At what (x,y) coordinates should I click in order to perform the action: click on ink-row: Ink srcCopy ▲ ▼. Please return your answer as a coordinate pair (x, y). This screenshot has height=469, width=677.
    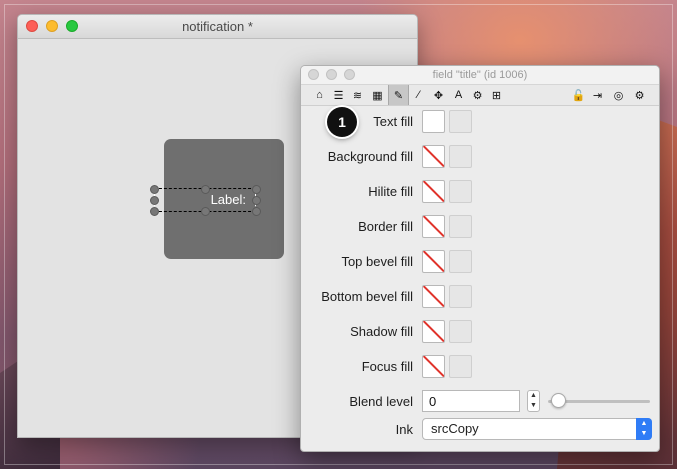
    Looking at the image, I should click on (480, 430).